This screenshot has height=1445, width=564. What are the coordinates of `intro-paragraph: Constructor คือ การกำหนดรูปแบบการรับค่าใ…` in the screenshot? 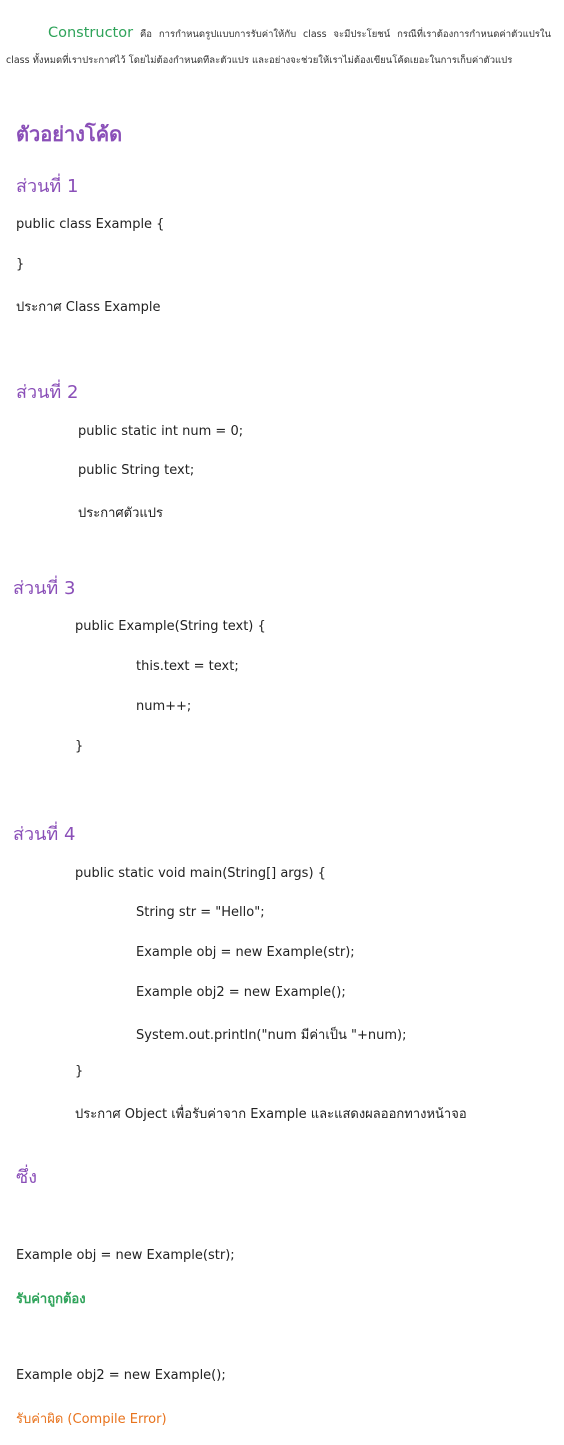 It's located at (278, 47).